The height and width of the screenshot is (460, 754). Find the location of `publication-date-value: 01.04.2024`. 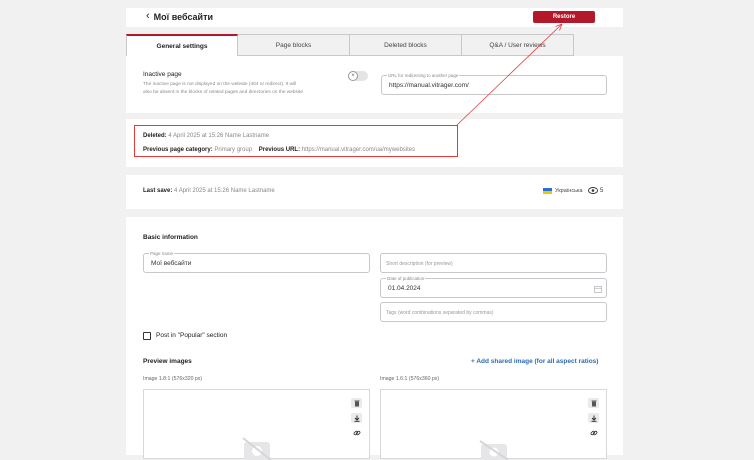

publication-date-value: 01.04.2024 is located at coordinates (404, 288).